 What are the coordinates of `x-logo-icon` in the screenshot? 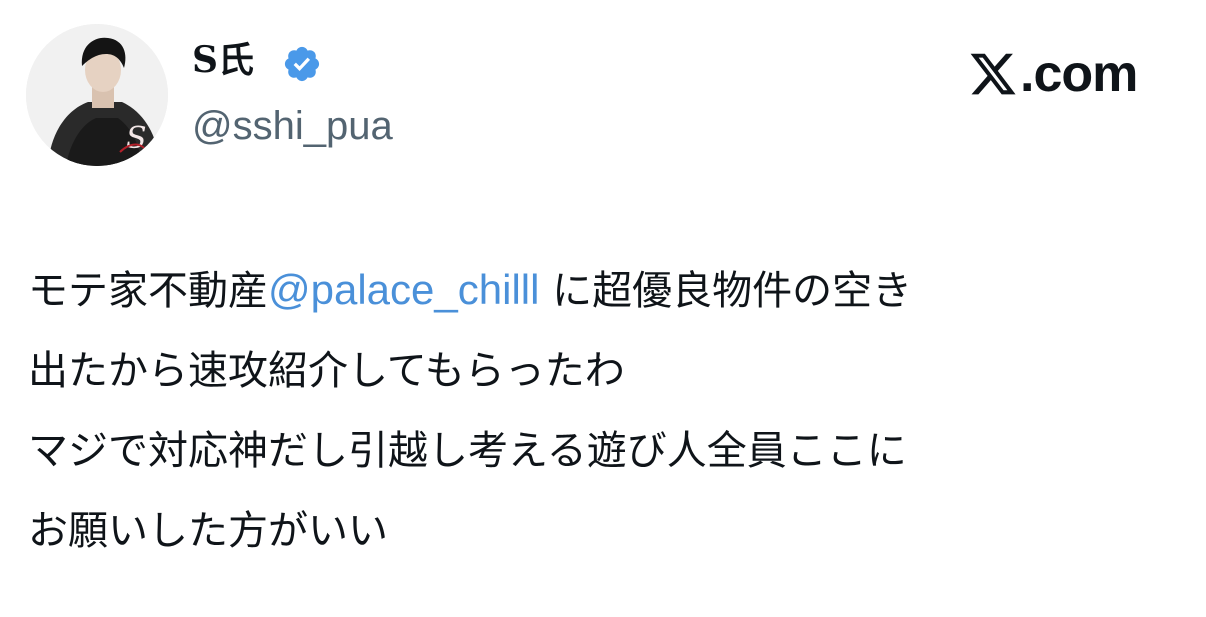 It's located at (993, 74).